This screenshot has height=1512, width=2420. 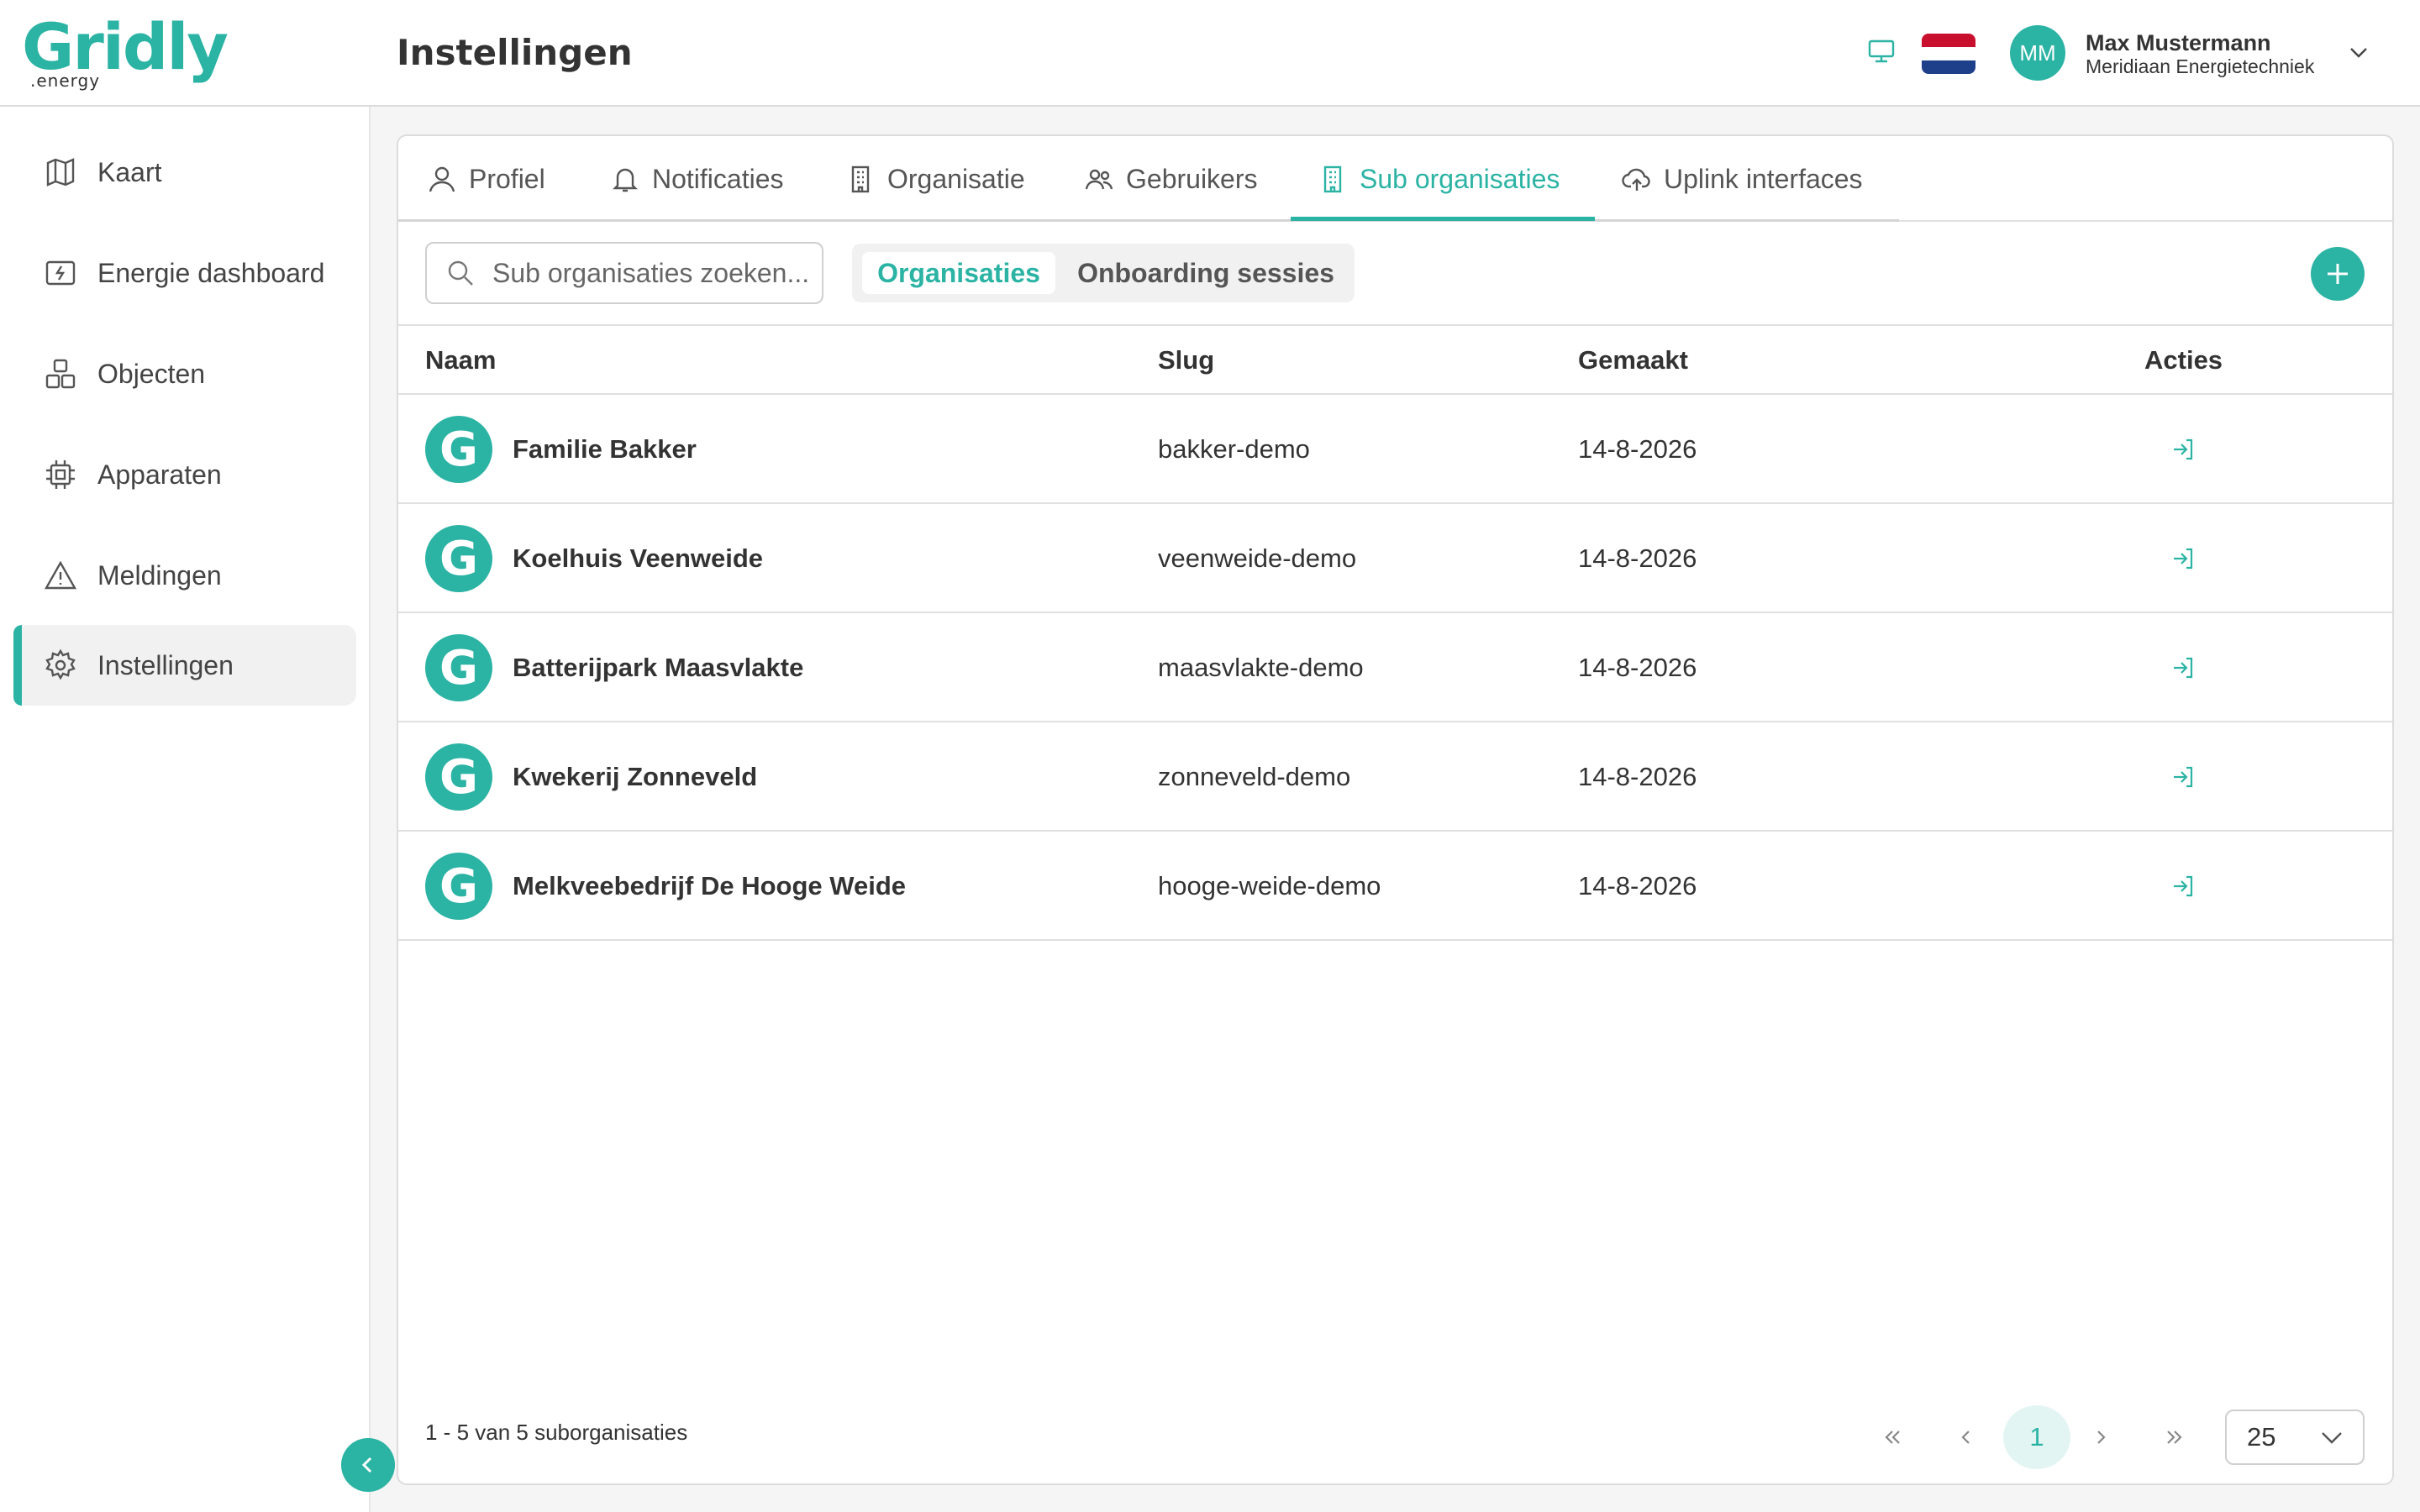 What do you see at coordinates (1234, 449) in the screenshot?
I see `organisation-slug: bakker-demo` at bounding box center [1234, 449].